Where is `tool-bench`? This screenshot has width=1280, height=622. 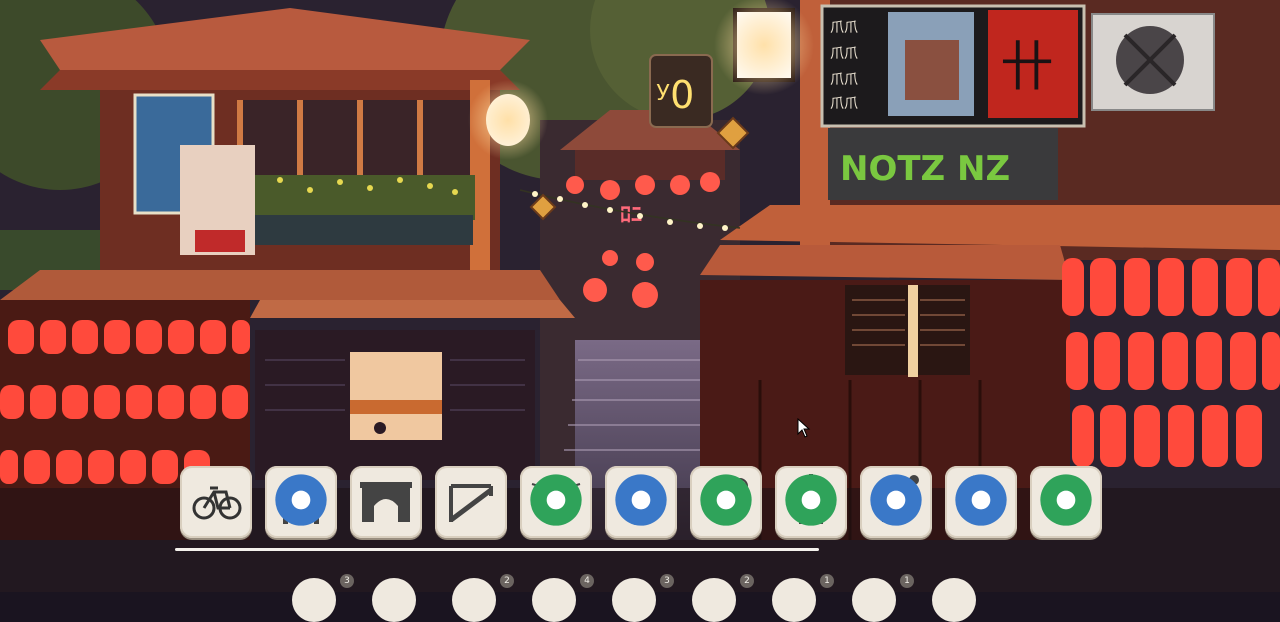
tool-bench is located at coordinates (301, 502).